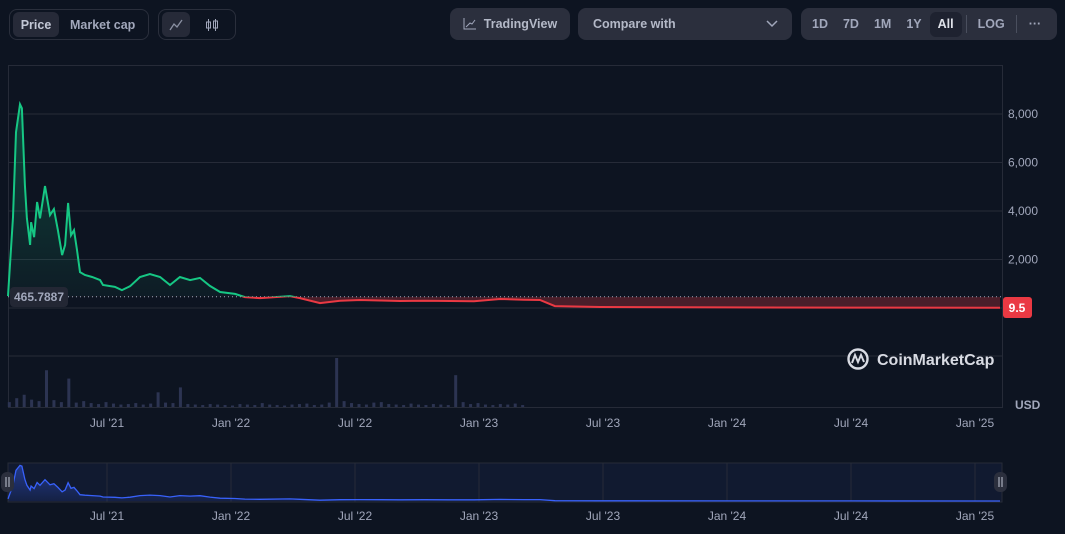 The image size is (1065, 534). I want to click on y-tick-label: 2,000, so click(1023, 260).